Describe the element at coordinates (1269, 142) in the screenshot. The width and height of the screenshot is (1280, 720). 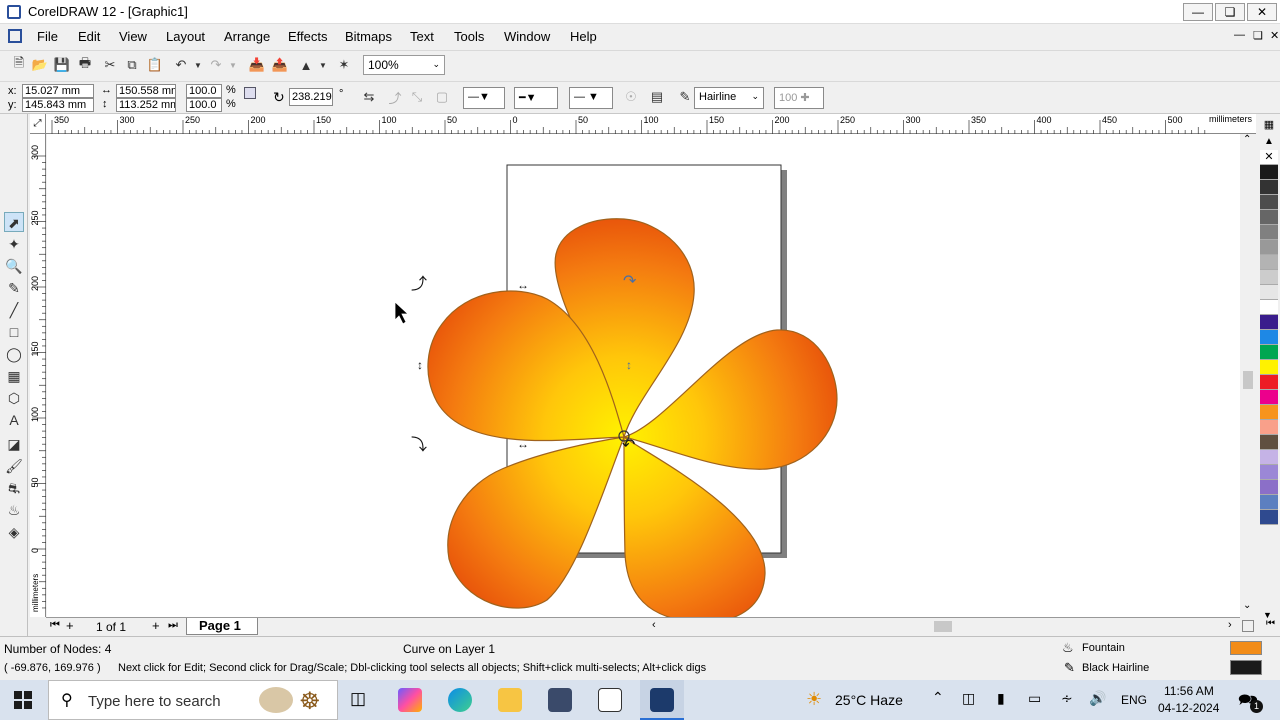
I see `palette-scroll-up-icon: ▲` at that location.